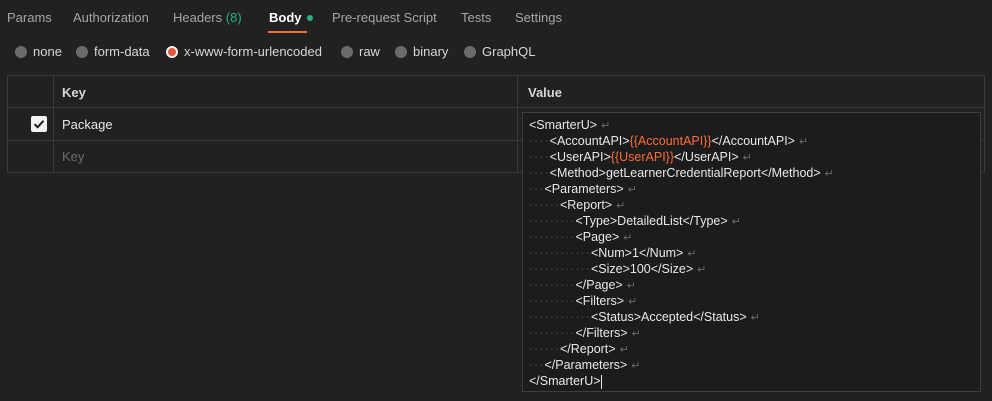 This screenshot has width=992, height=401. Describe the element at coordinates (635, 221) in the screenshot. I see `editor-line: ·········<Type>DetailedList</Type> ↵` at that location.